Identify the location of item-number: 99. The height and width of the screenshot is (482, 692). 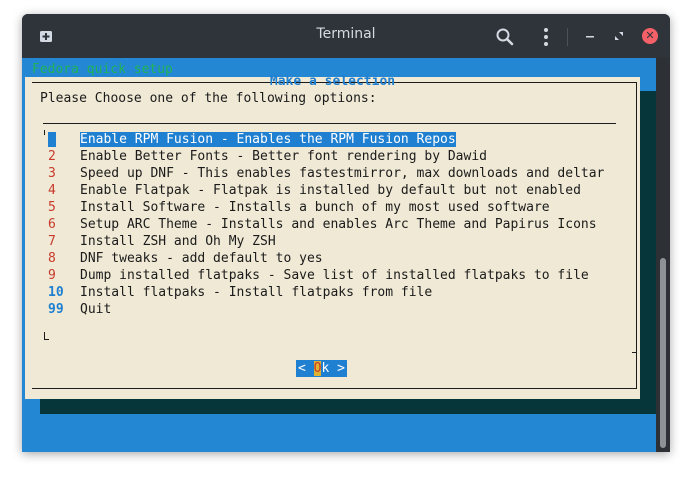
(56, 309).